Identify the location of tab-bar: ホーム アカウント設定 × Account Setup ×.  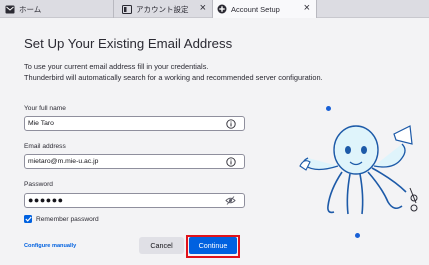
(214, 9).